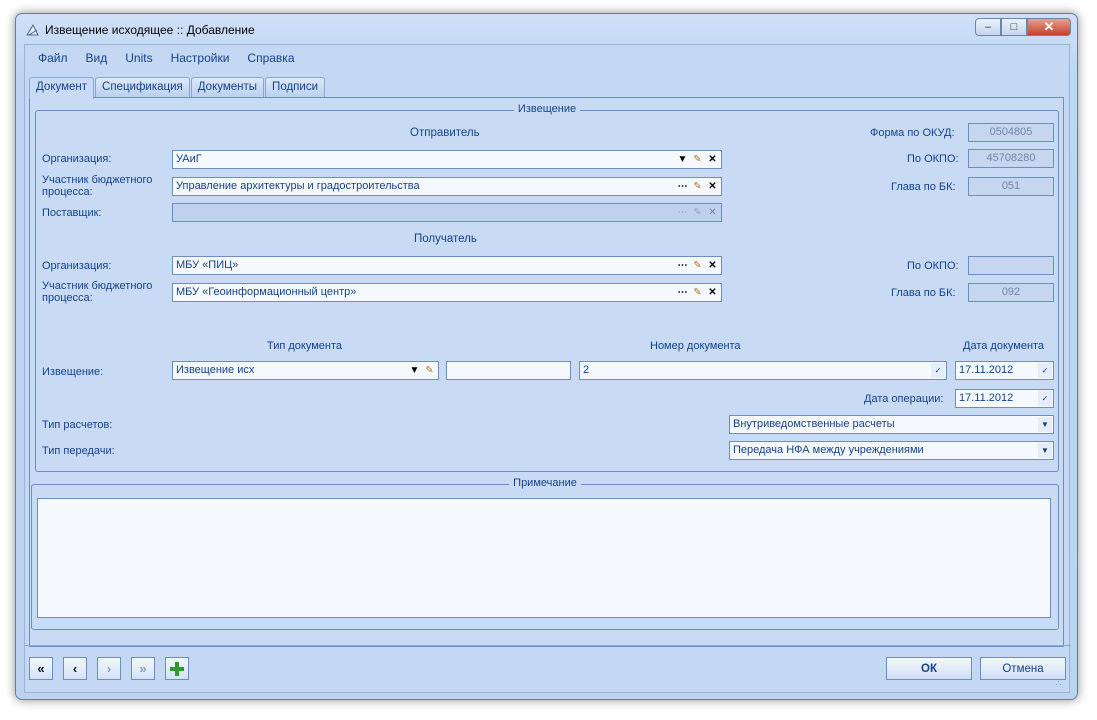 This screenshot has height=720, width=1097. I want to click on op-date-label: Дата операции:, so click(904, 399).